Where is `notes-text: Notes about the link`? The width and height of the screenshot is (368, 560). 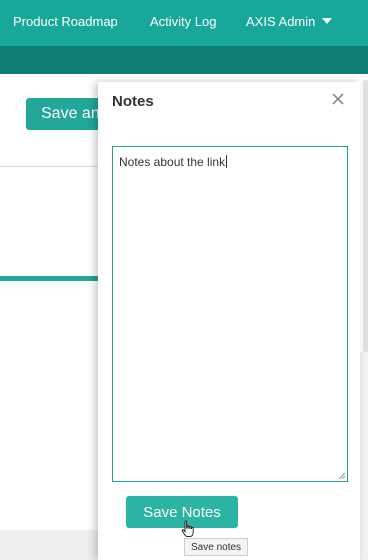 notes-text: Notes about the link is located at coordinates (172, 162).